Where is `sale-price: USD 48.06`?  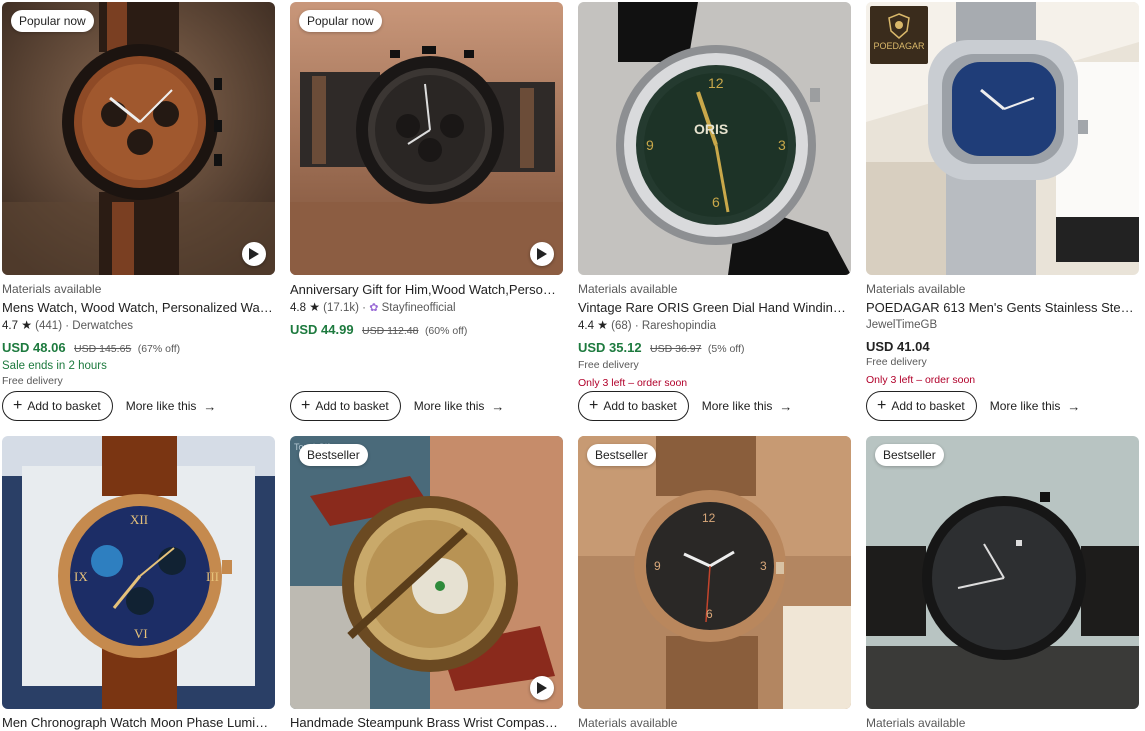
sale-price: USD 48.06 is located at coordinates (34, 347).